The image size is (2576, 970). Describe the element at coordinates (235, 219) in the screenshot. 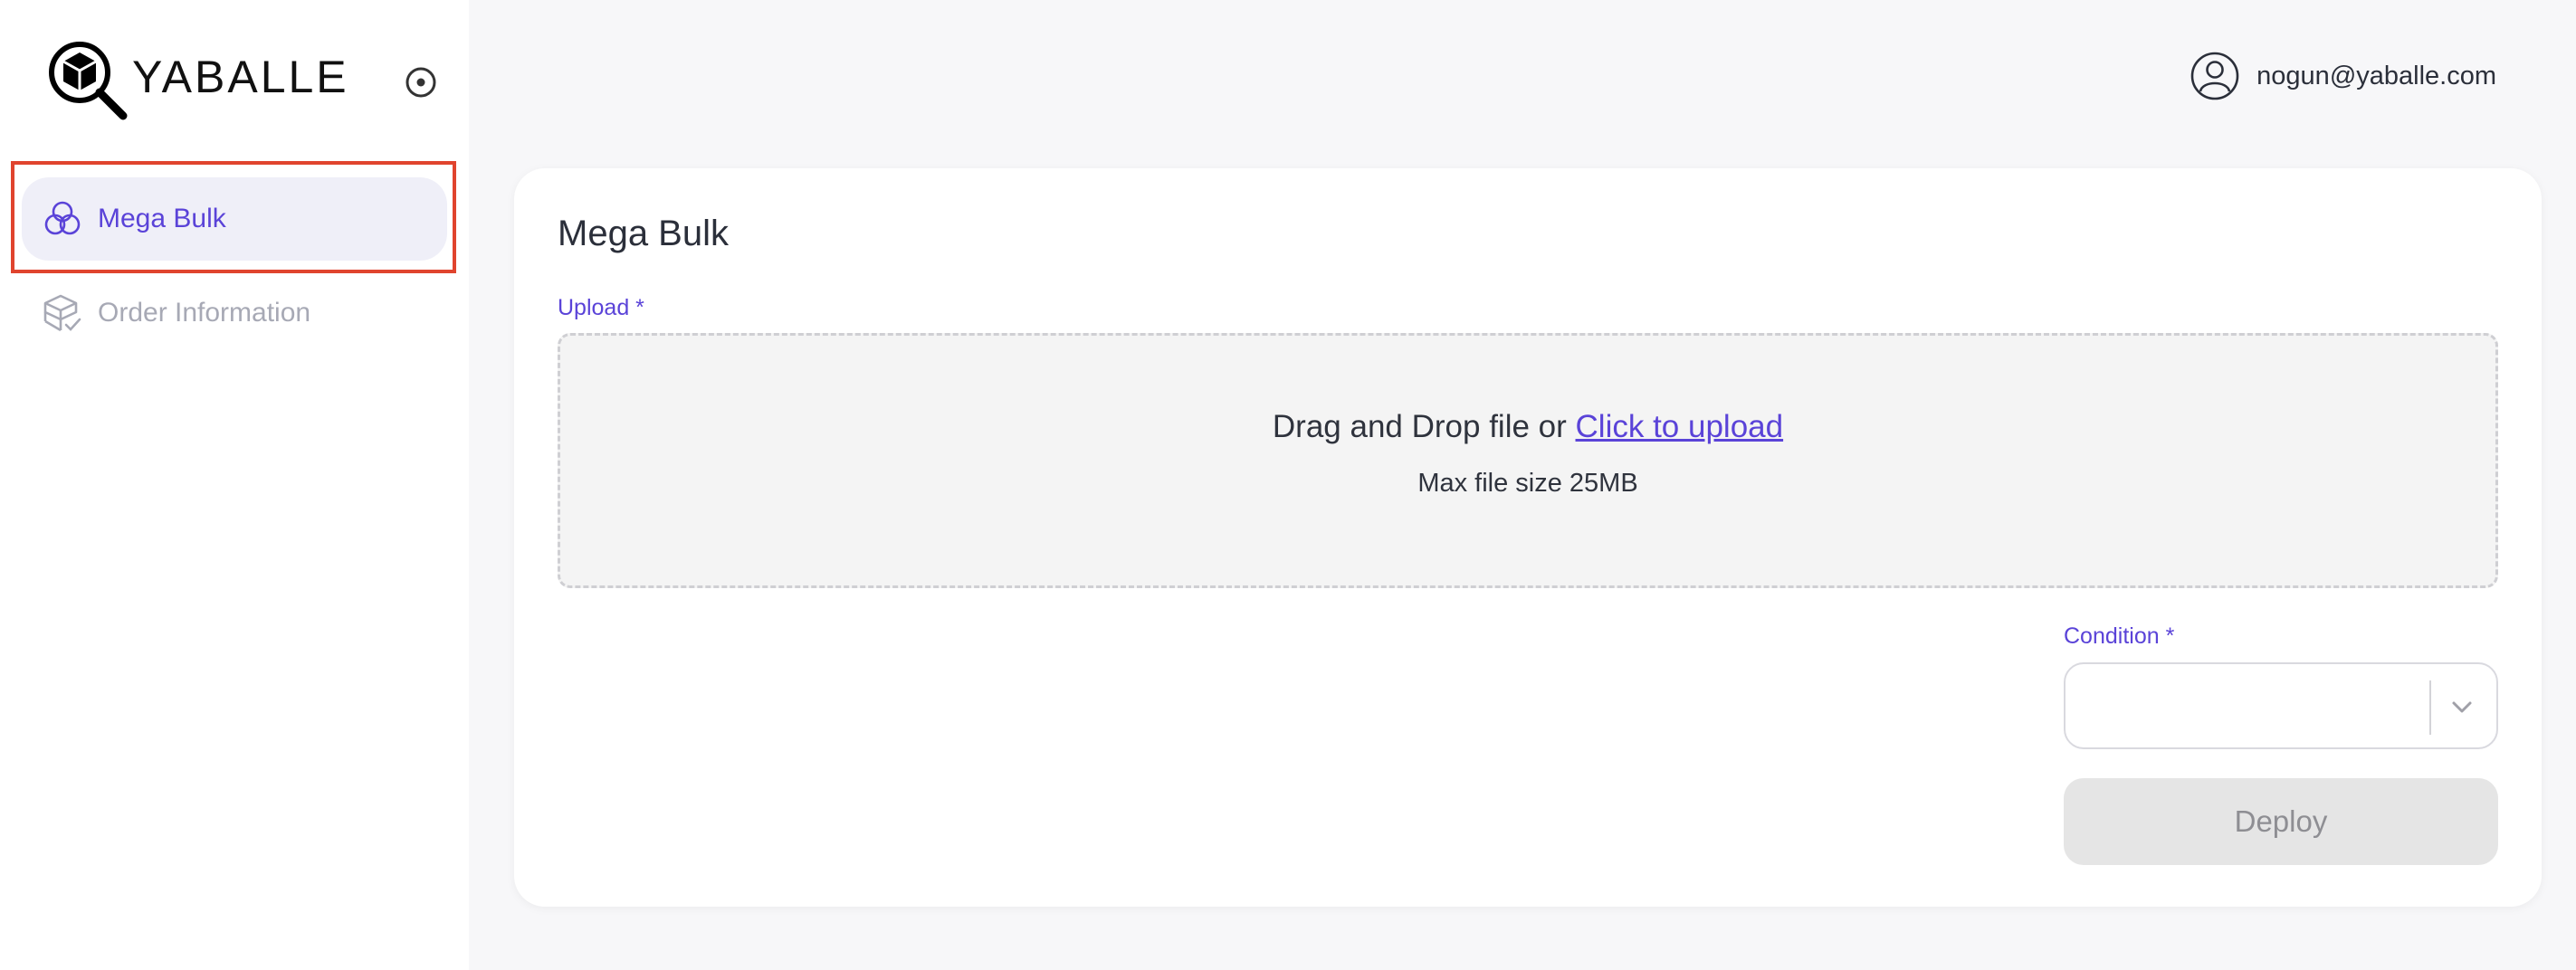

I see `sidebar-item-mega-bulk: Mega Bulk` at that location.